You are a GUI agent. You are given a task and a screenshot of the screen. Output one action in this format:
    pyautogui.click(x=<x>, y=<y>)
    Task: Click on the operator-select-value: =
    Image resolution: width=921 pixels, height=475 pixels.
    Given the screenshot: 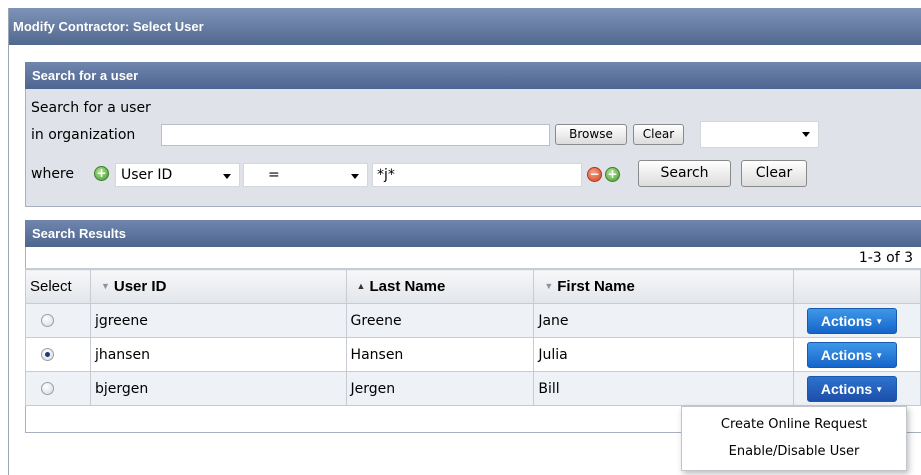 What is the action you would take?
    pyautogui.click(x=274, y=175)
    